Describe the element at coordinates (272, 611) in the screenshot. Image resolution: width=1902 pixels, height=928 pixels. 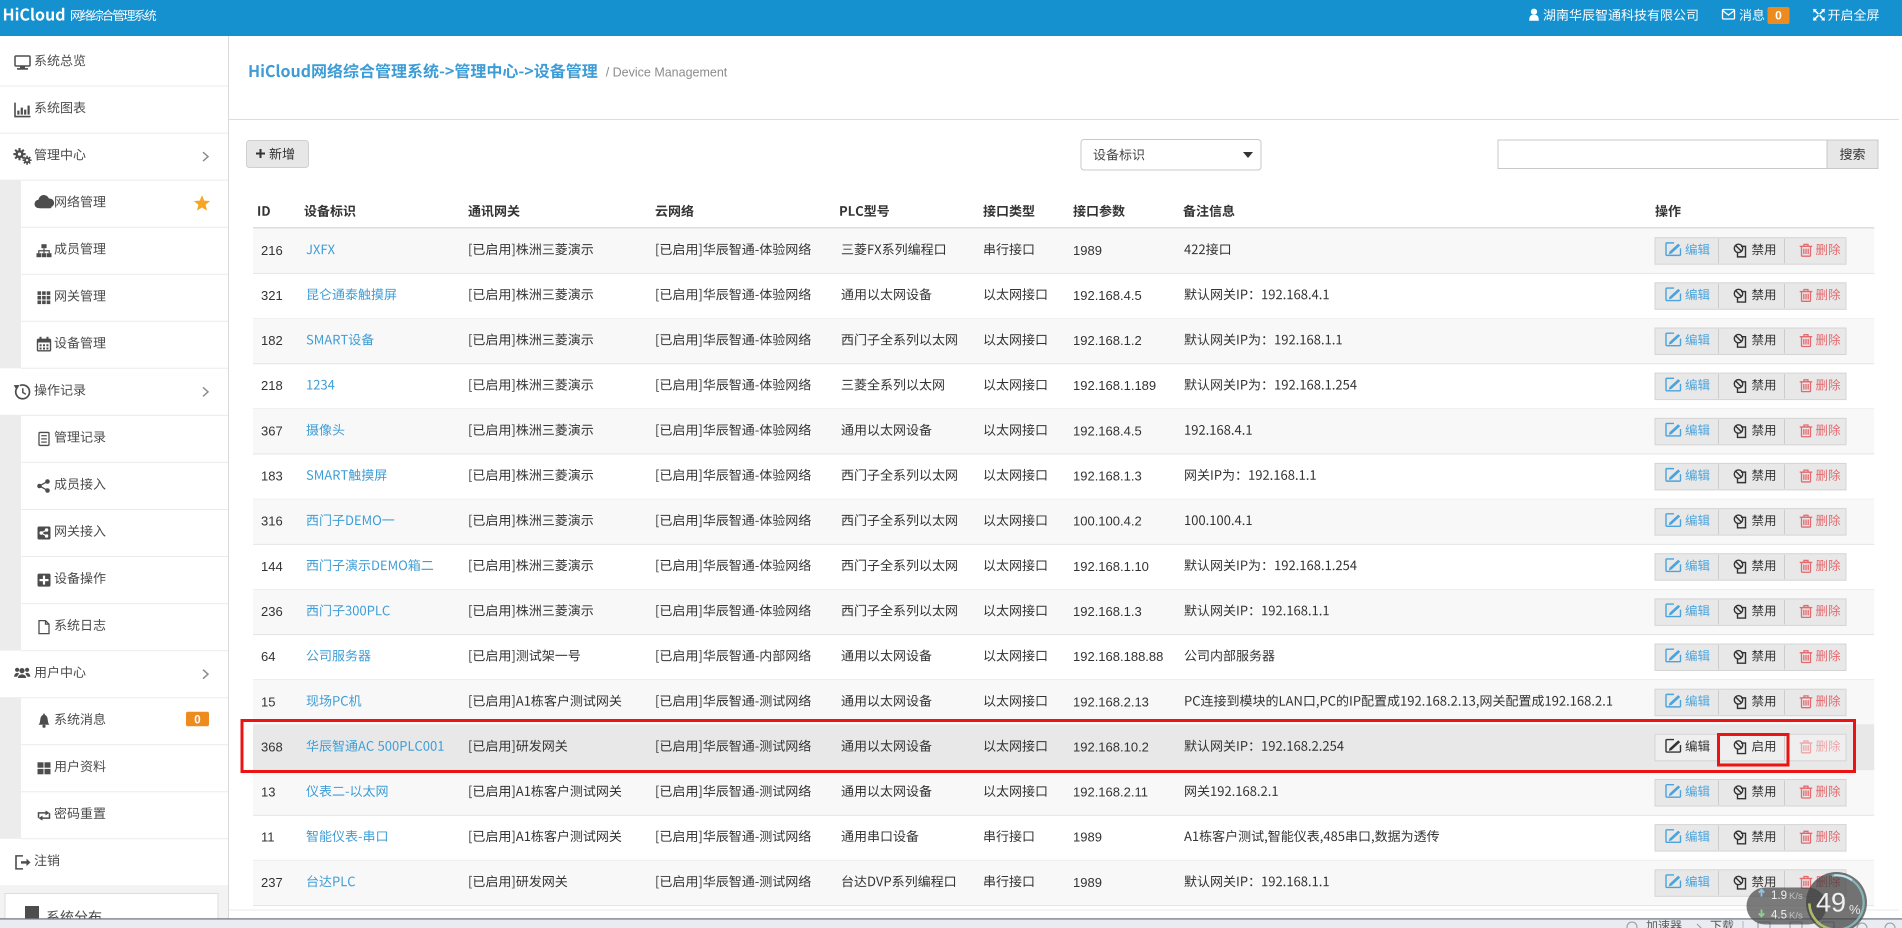
I see `svg-text: 236` at that location.